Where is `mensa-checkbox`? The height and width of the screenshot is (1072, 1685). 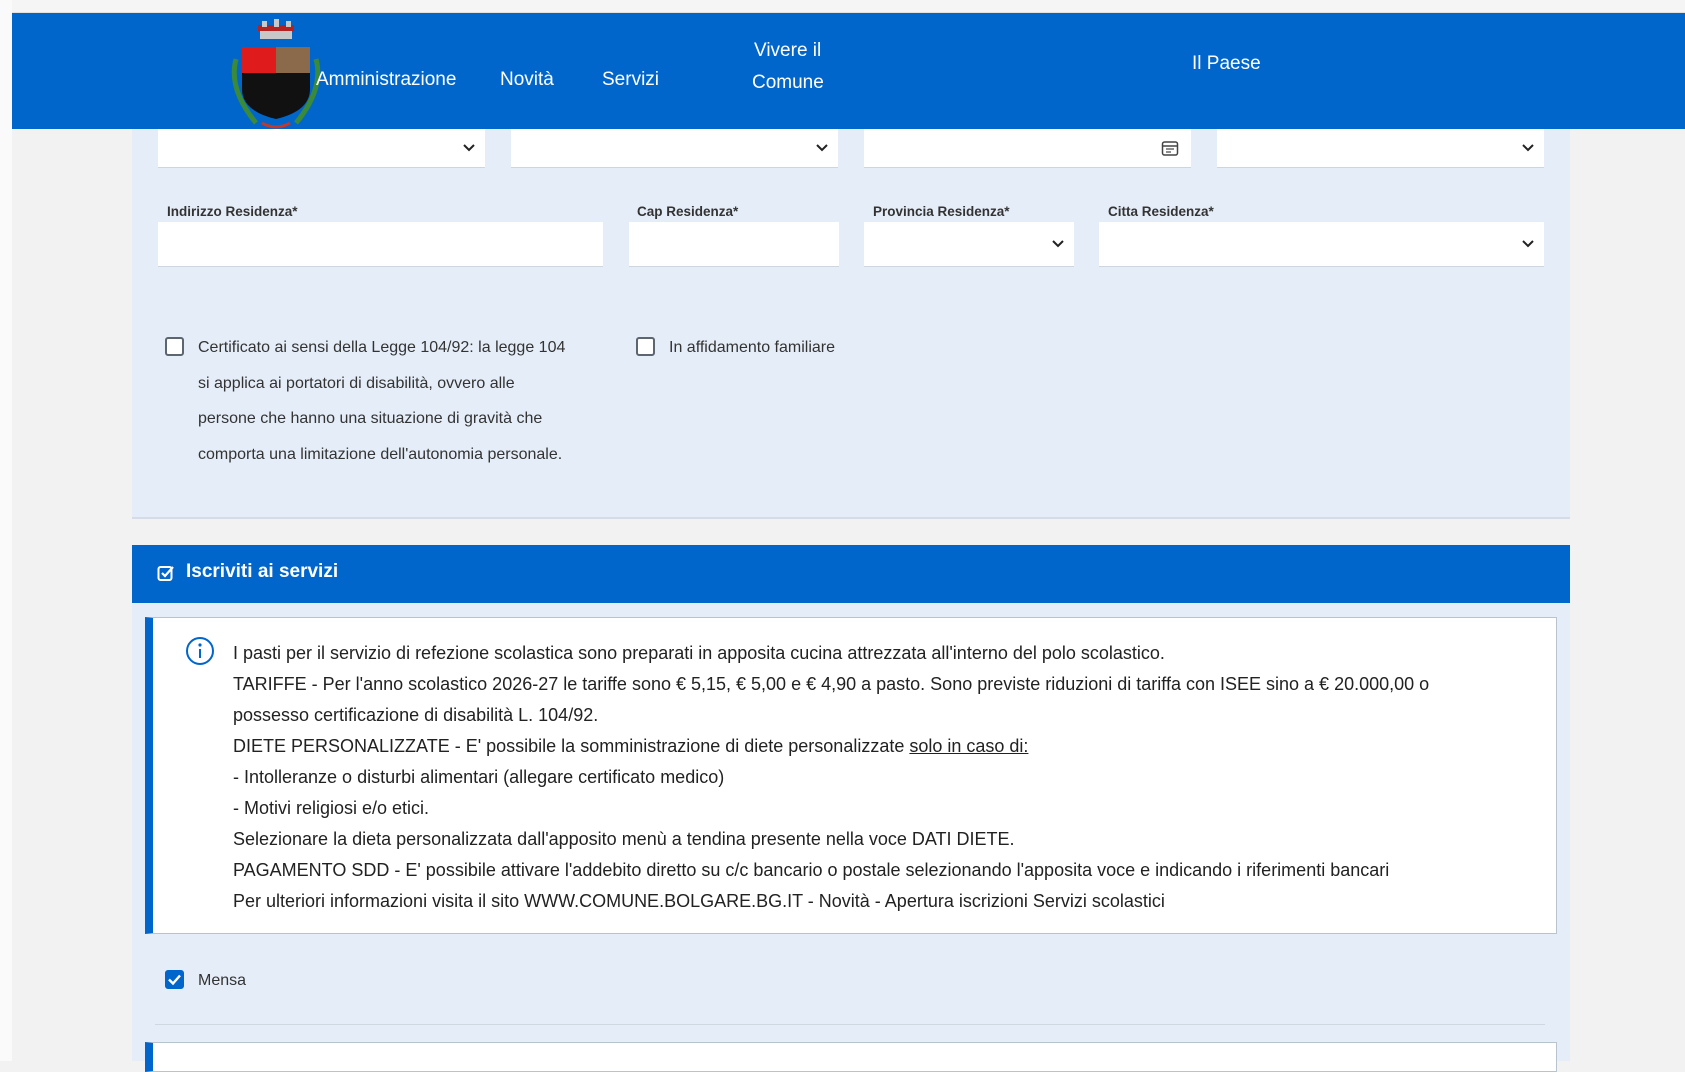 mensa-checkbox is located at coordinates (174, 979).